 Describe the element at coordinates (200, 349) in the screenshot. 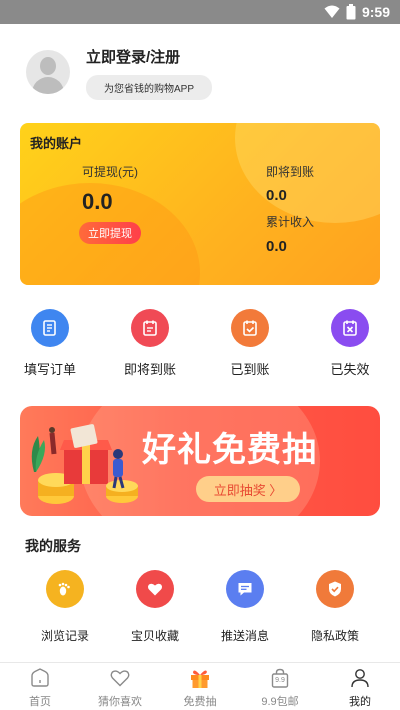

I see `order-status-row: 填写订单 即将到账 已到账 已失效` at that location.